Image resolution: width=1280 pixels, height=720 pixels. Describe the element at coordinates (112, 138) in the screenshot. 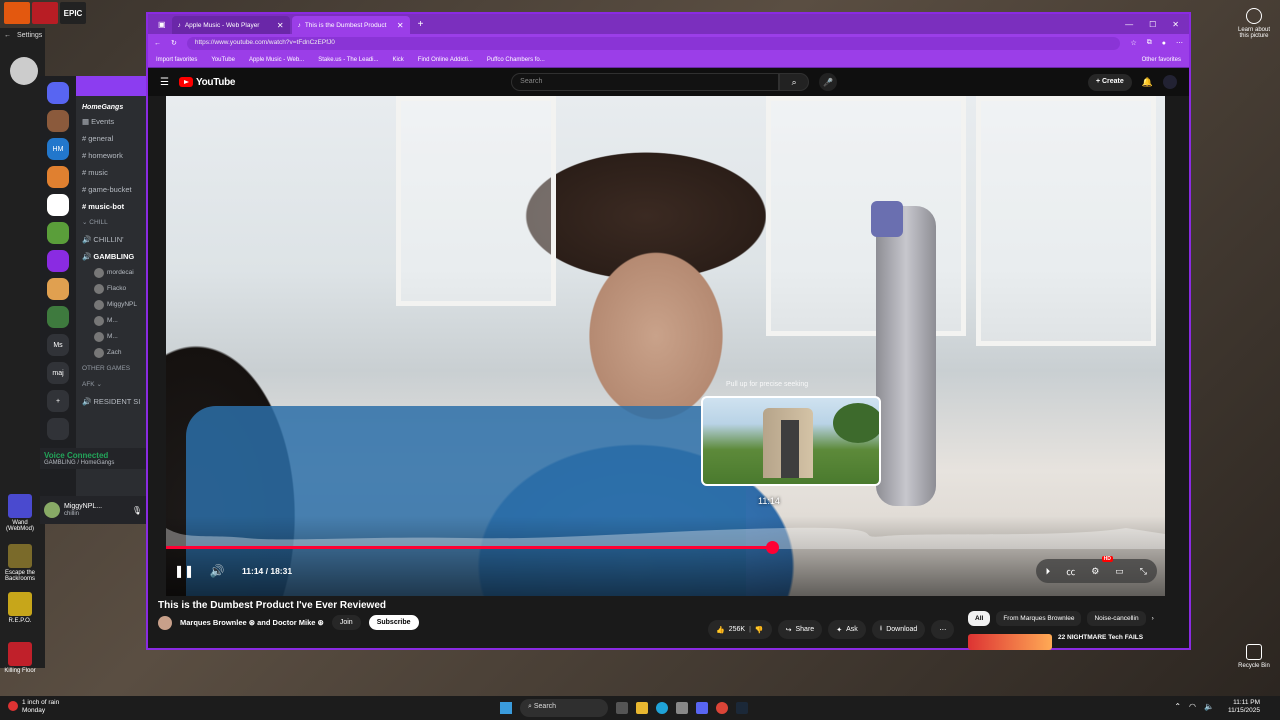

I see `channel-item: # general` at that location.